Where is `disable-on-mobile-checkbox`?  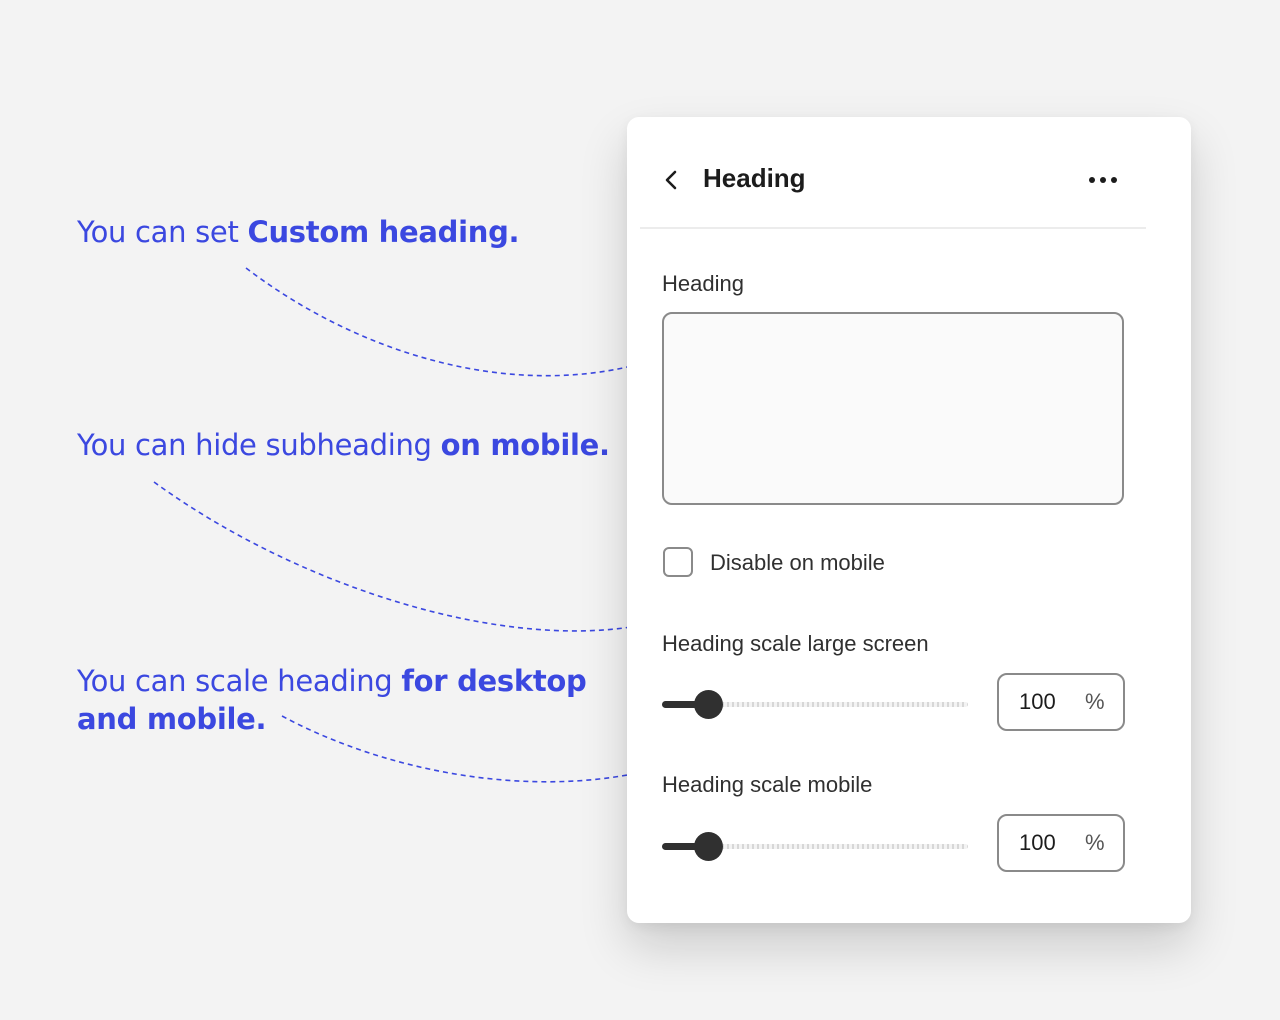
disable-on-mobile-checkbox is located at coordinates (678, 562).